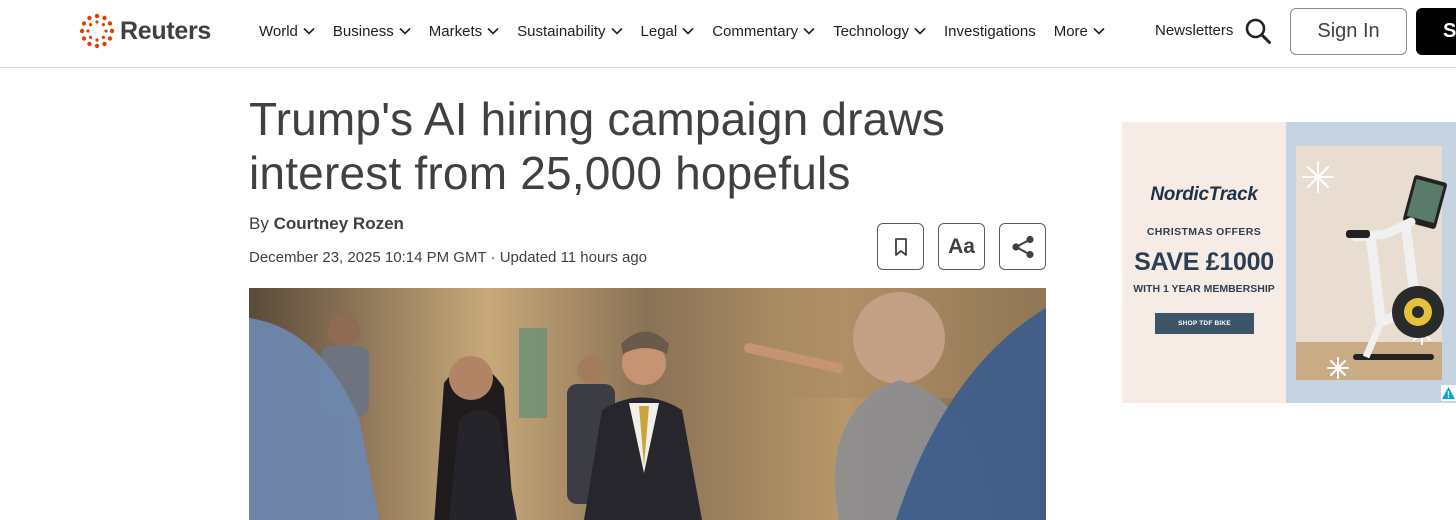 Image resolution: width=1456 pixels, height=520 pixels. What do you see at coordinates (339, 223) in the screenshot?
I see `author-link: Courtney Rozen` at bounding box center [339, 223].